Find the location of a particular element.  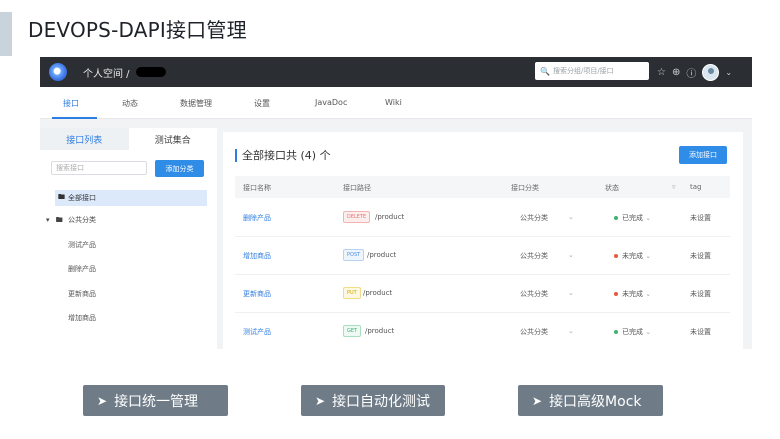

tree-item-all: 🖿 全部接口 is located at coordinates (131, 198).